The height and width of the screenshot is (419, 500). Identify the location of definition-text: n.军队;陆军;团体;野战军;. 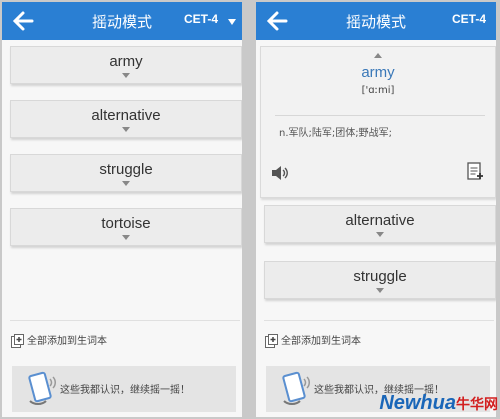
(335, 133).